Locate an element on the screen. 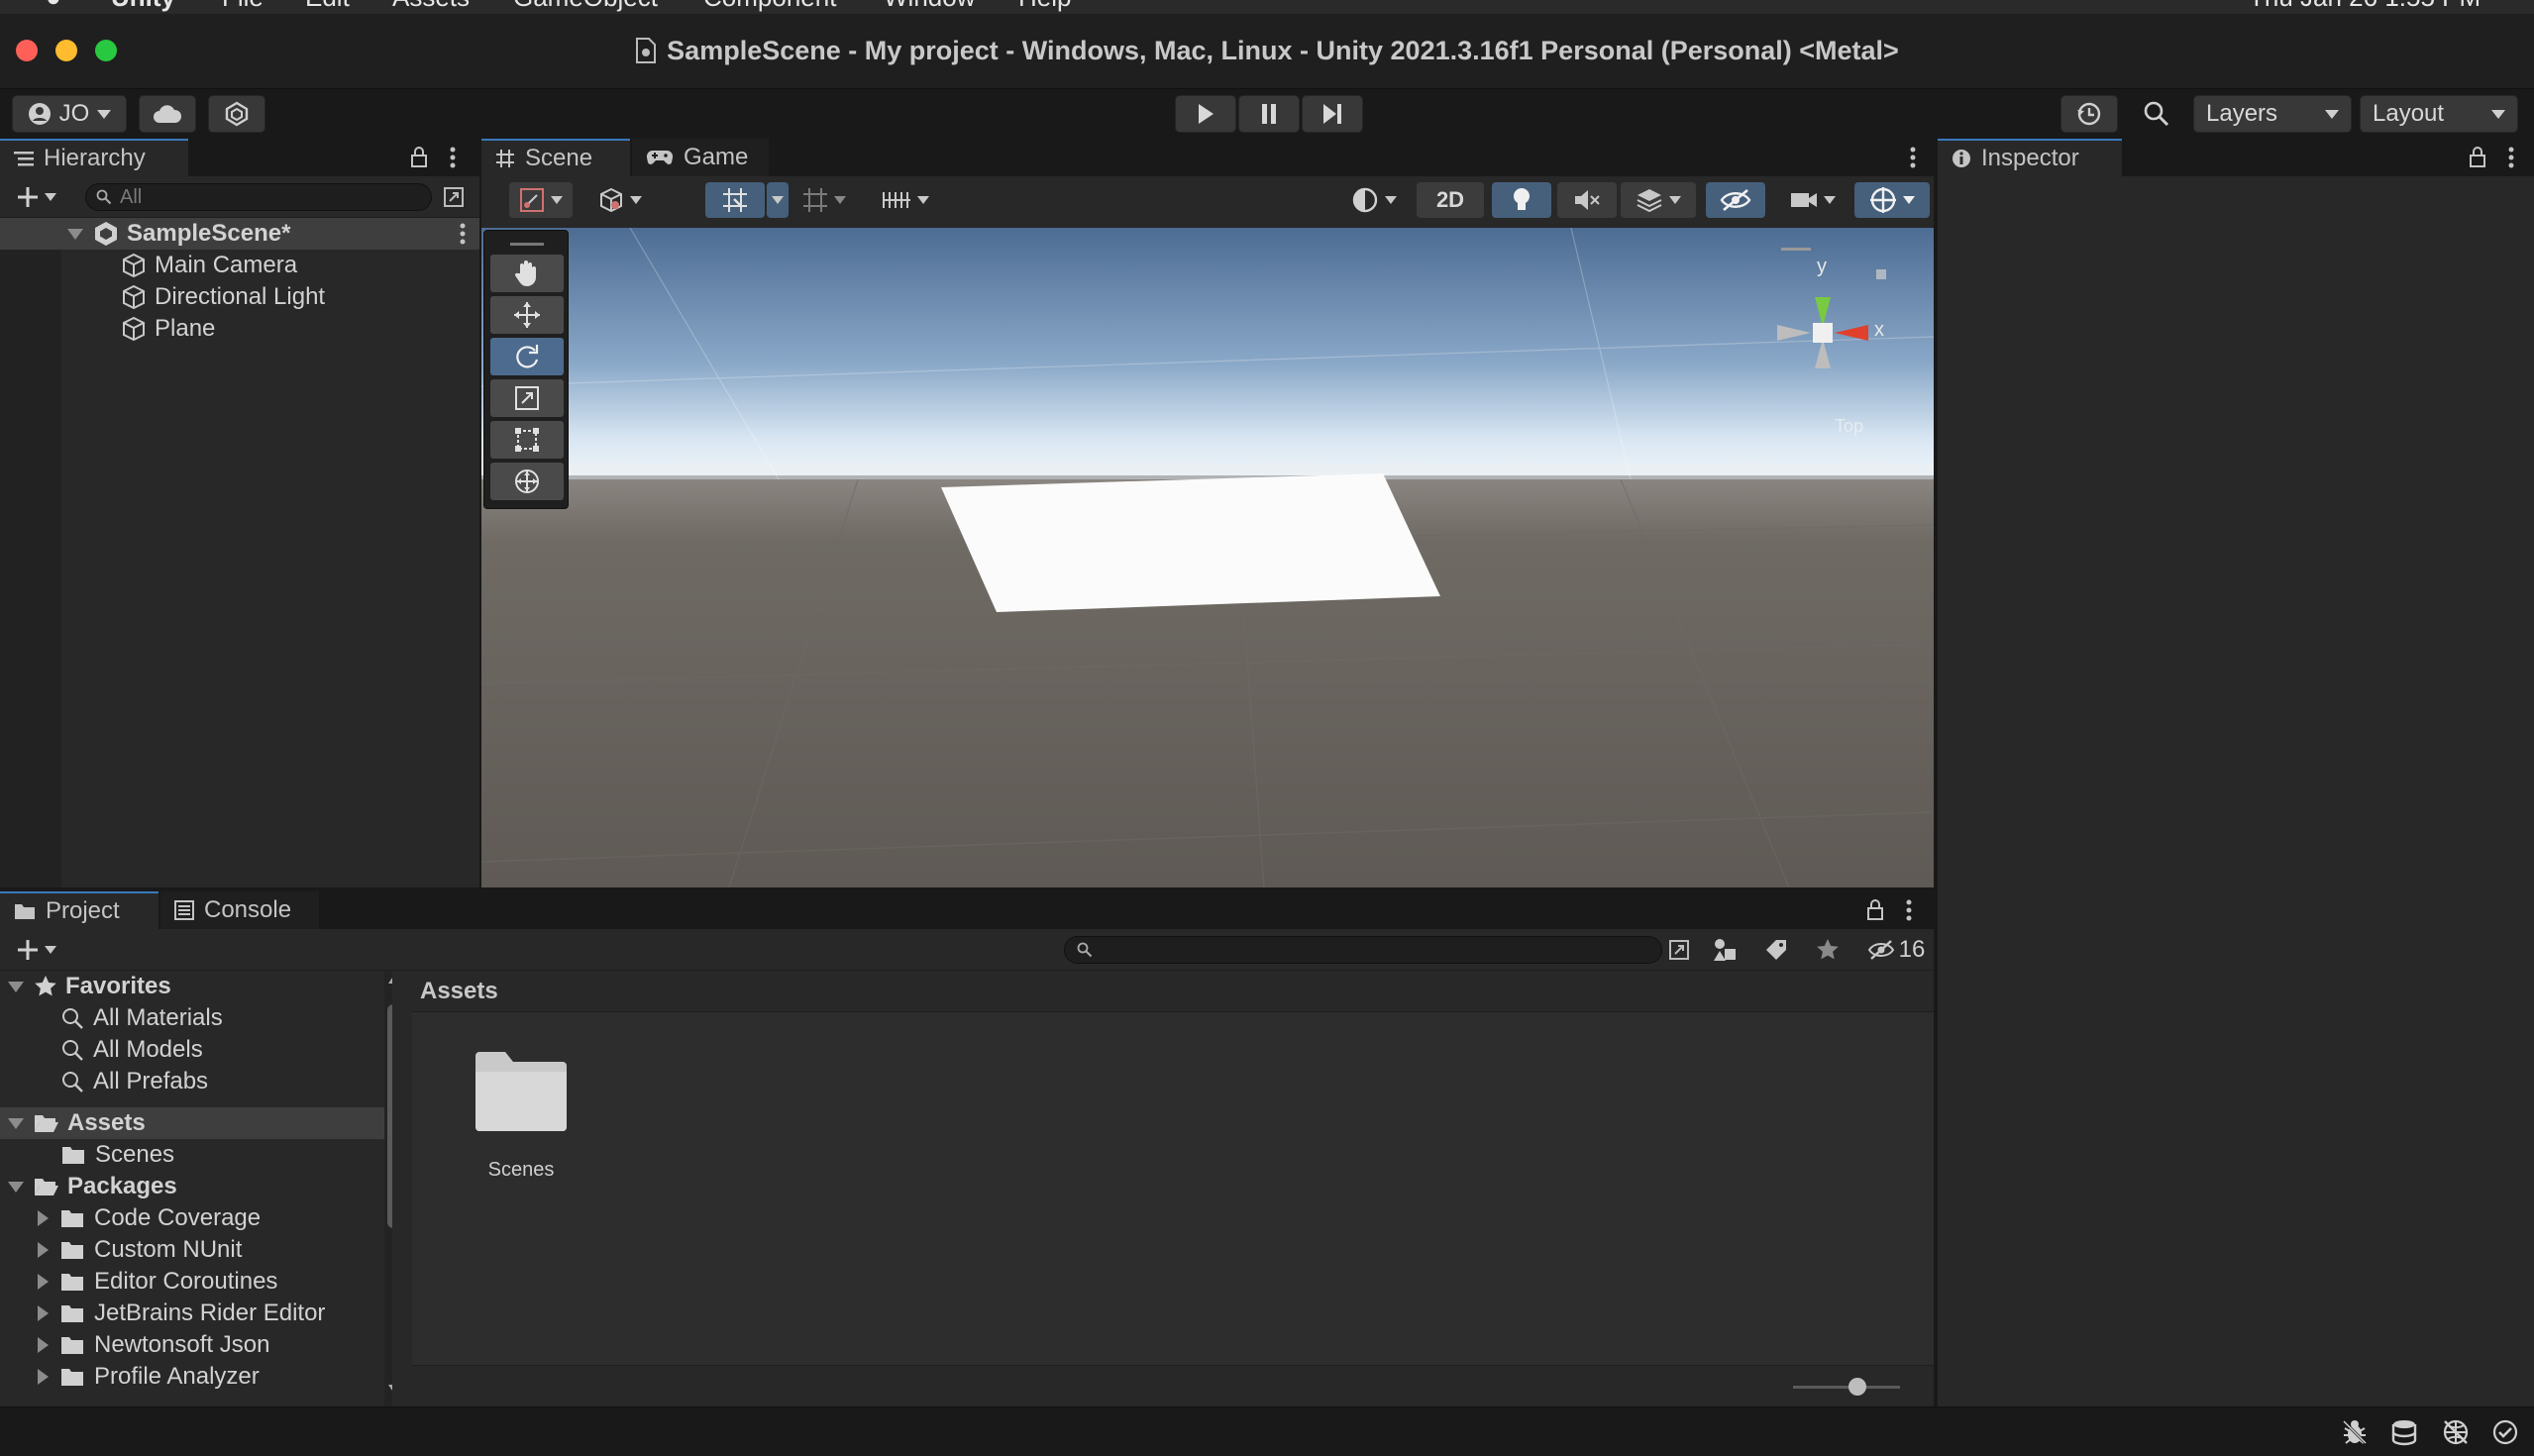 This screenshot has height=1456, width=2534. favorite-item-all-prefabs: All Prefabs is located at coordinates (196, 1081).